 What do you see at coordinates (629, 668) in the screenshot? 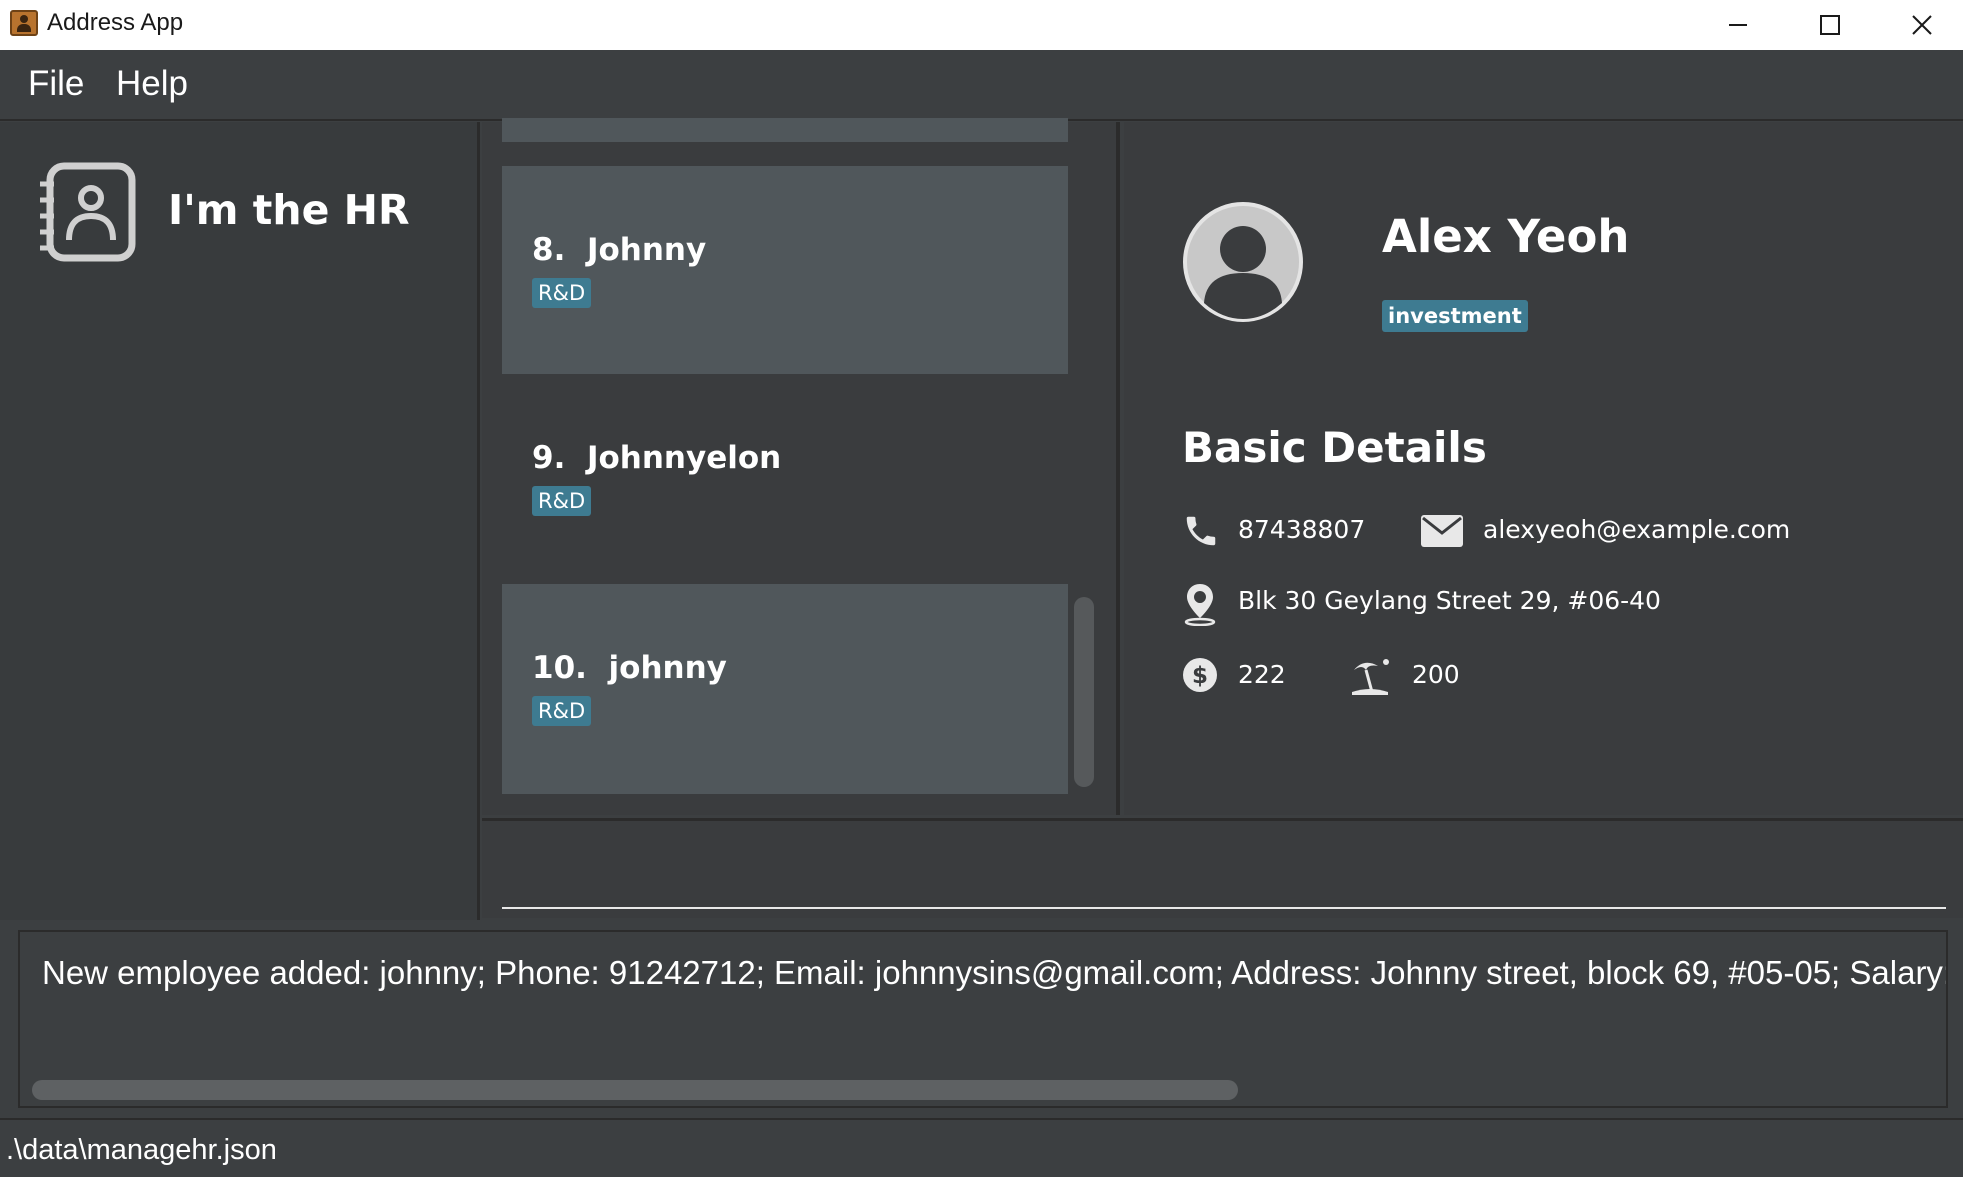
I see `employee-name: 10. johnny` at bounding box center [629, 668].